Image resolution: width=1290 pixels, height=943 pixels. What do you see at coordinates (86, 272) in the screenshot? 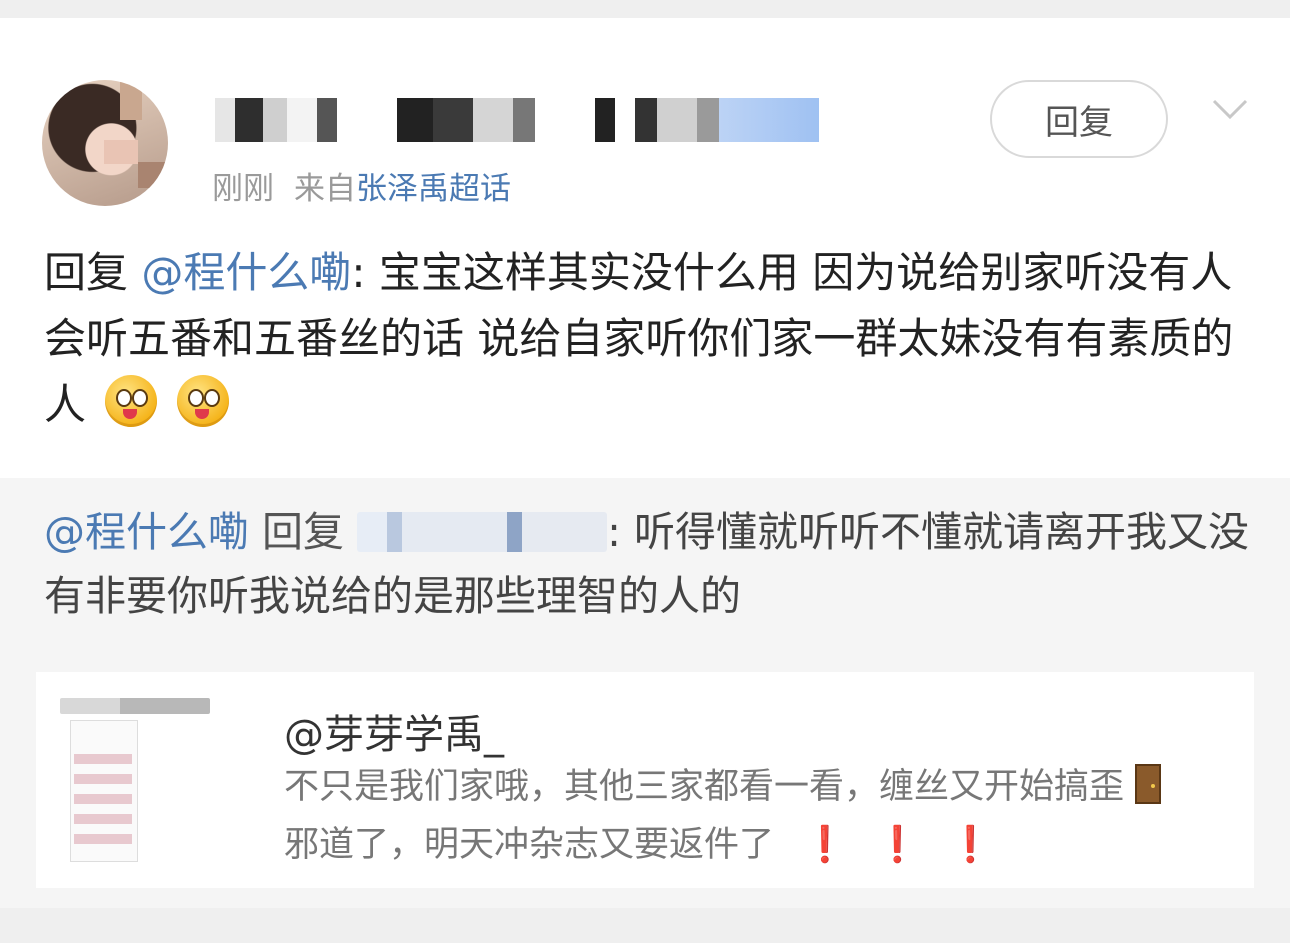
I see `reply-word: 回复` at bounding box center [86, 272].